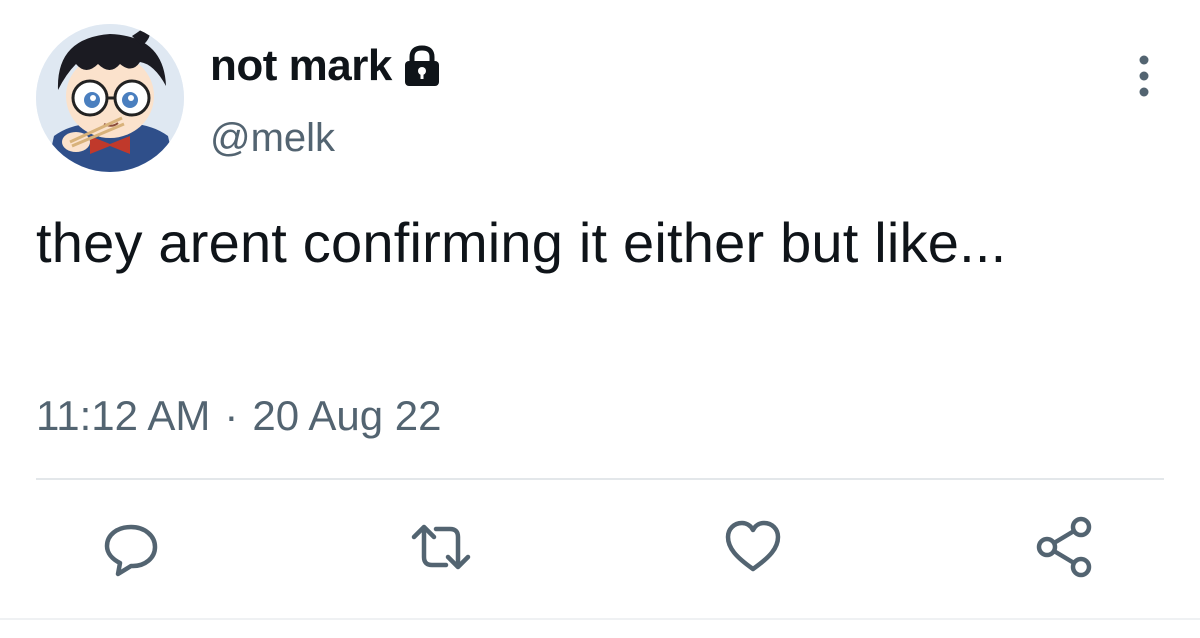 The height and width of the screenshot is (638, 1200). I want to click on share-button, so click(1065, 547).